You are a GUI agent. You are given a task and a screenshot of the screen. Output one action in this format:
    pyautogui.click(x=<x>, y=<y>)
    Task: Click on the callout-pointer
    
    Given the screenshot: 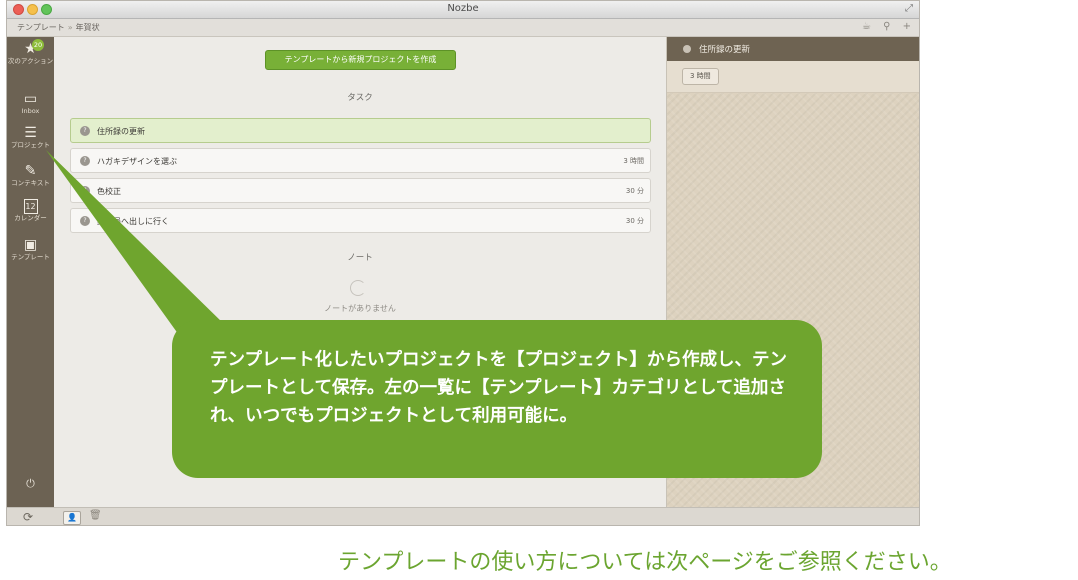 What is the action you would take?
    pyautogui.click(x=143, y=285)
    